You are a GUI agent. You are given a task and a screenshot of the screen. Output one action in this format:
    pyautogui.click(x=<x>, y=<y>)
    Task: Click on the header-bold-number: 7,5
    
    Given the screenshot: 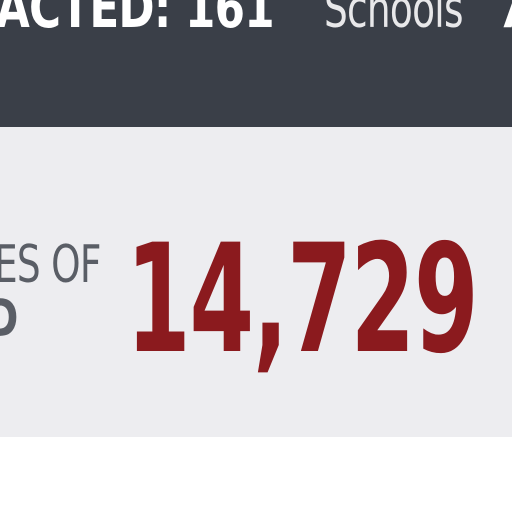 What is the action you would take?
    pyautogui.click(x=504, y=18)
    